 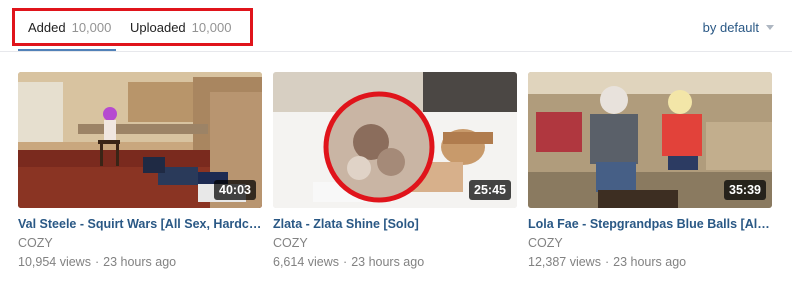 I want to click on tabs-highlight-box, so click(x=132, y=27).